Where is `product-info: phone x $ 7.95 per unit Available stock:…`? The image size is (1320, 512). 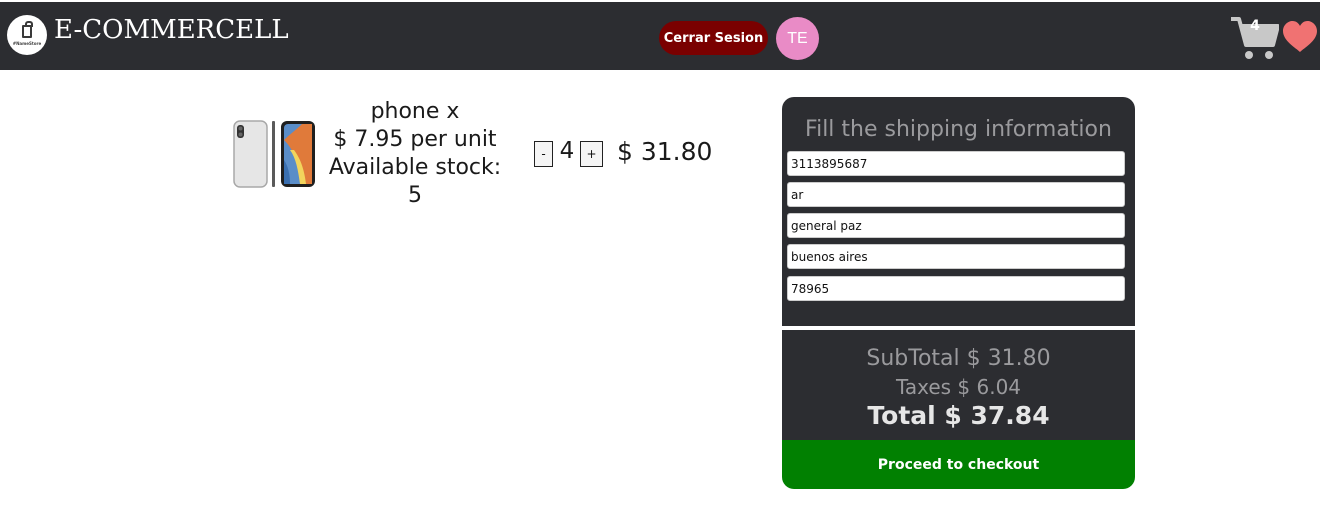 product-info: phone x $ 7.95 per unit Available stock:… is located at coordinates (415, 154).